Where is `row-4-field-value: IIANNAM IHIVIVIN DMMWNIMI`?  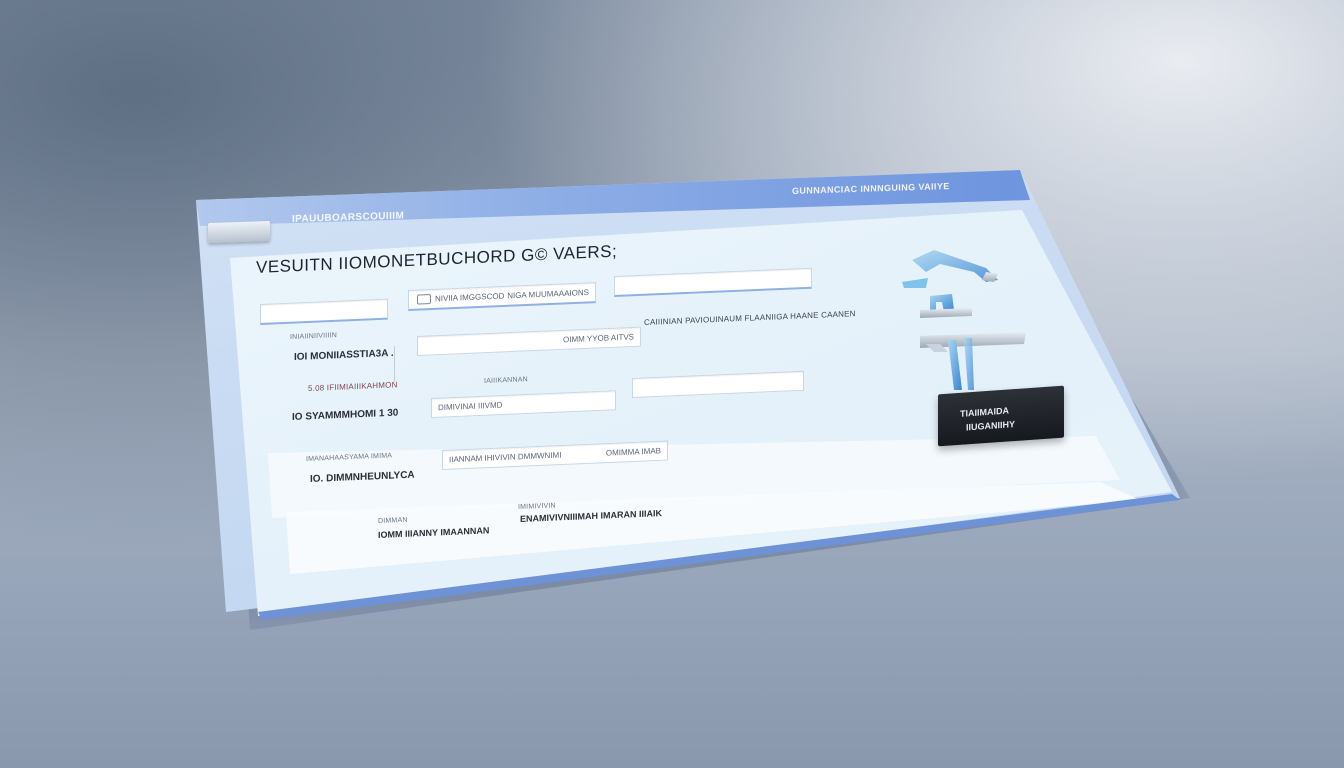 row-4-field-value: IIANNAM IHIVIVIN DMMWNIMI is located at coordinates (505, 457).